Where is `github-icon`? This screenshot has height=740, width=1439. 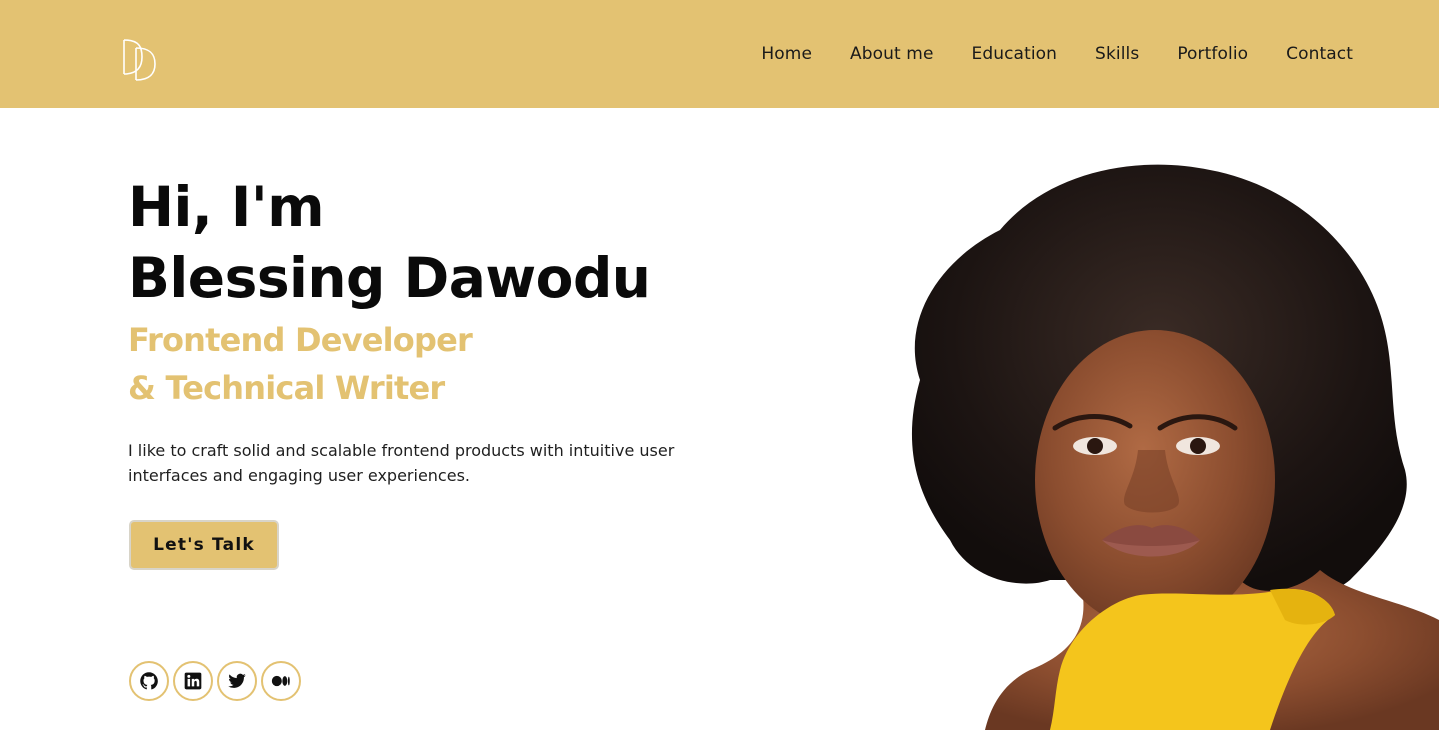
github-icon is located at coordinates (149, 681).